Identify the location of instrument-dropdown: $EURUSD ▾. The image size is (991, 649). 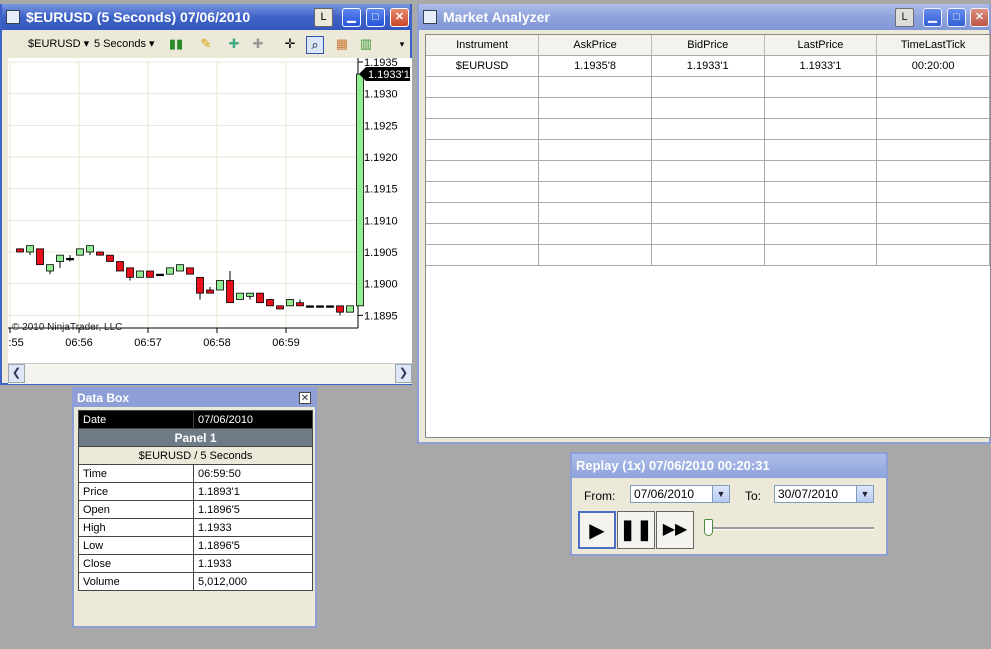
(58, 43).